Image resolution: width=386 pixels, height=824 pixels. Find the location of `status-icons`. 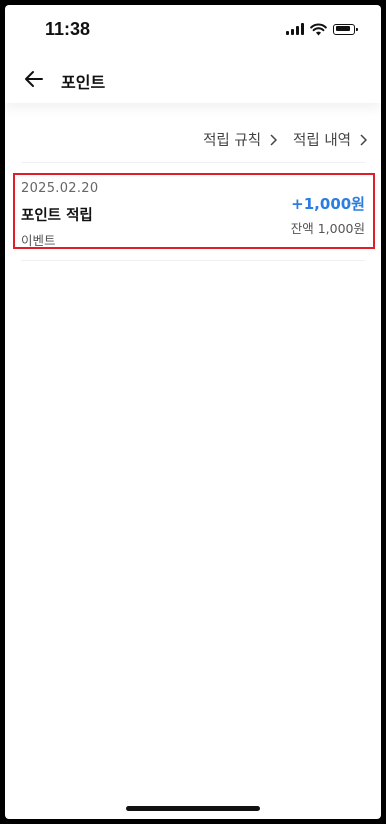

status-icons is located at coordinates (322, 29).